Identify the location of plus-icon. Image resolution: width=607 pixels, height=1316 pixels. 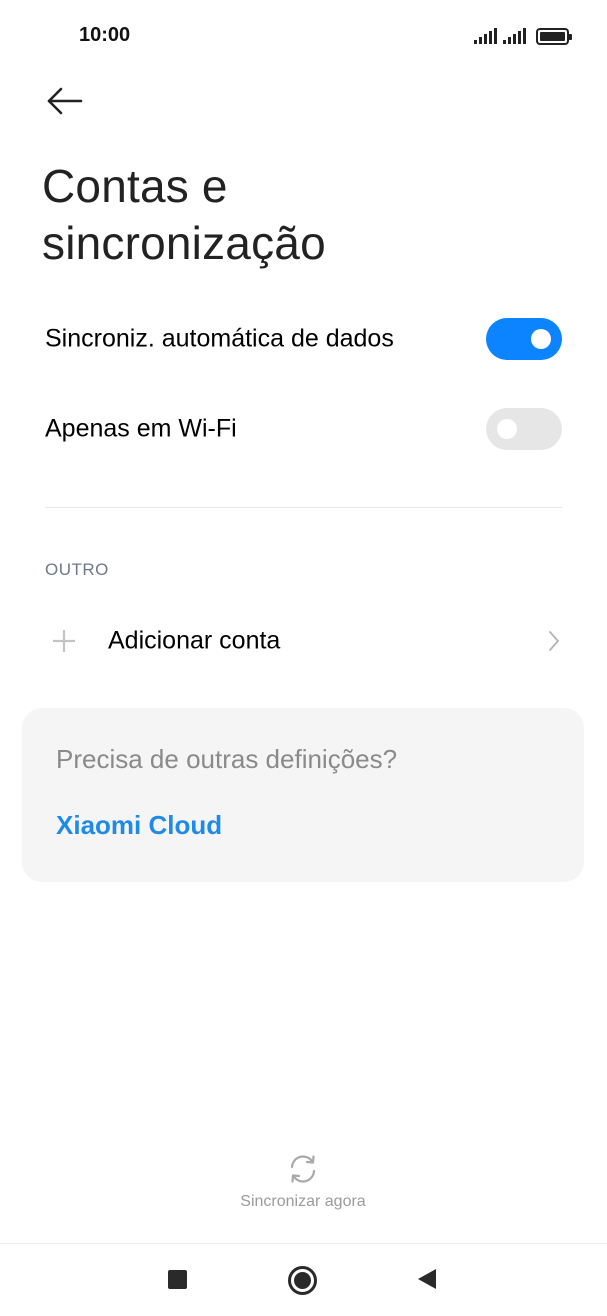
(64, 641).